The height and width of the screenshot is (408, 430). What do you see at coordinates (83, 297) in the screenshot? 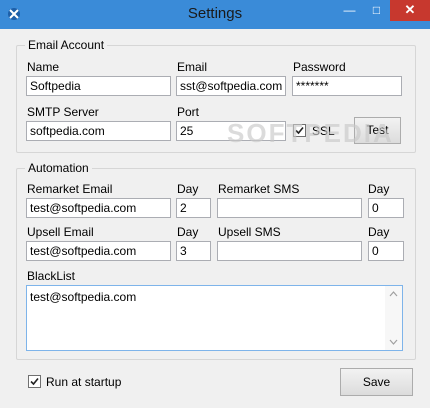
I see `blacklist-text: test@softpedia.com` at bounding box center [83, 297].